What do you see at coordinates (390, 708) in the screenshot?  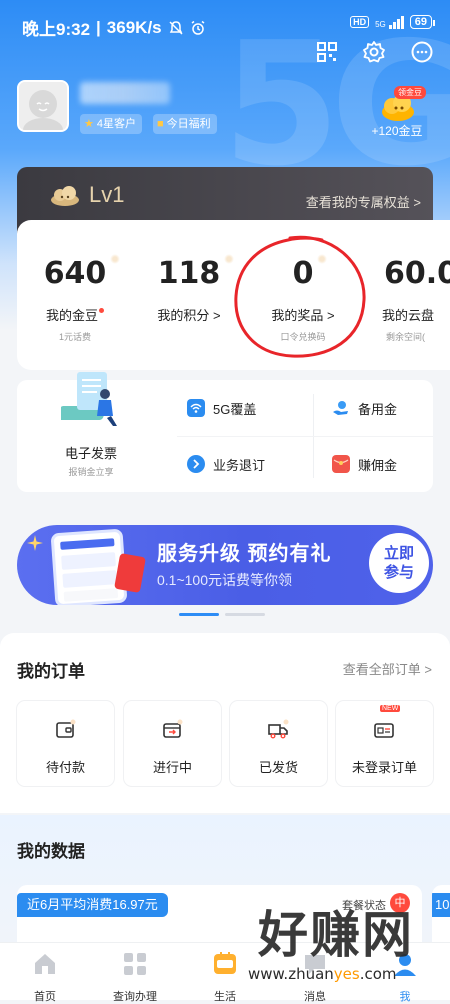 I see `new-badge: NEW` at bounding box center [390, 708].